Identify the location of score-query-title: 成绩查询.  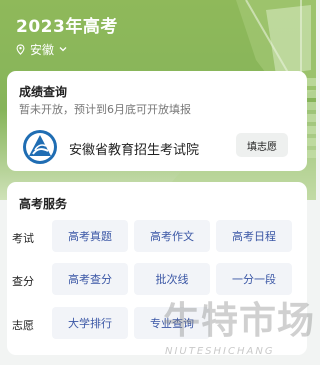
(43, 92).